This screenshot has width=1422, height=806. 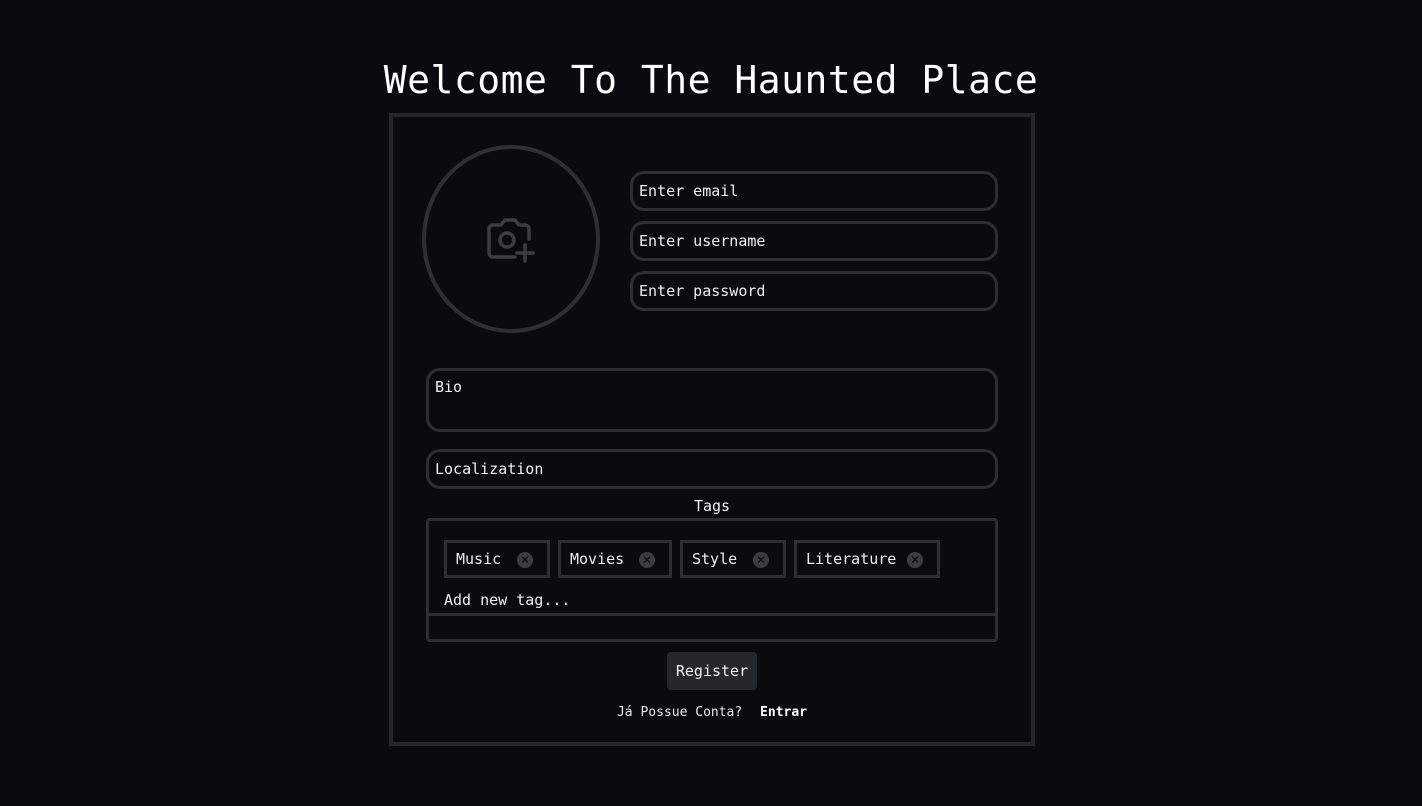 I want to click on camera-plus-icon, so click(x=511, y=240).